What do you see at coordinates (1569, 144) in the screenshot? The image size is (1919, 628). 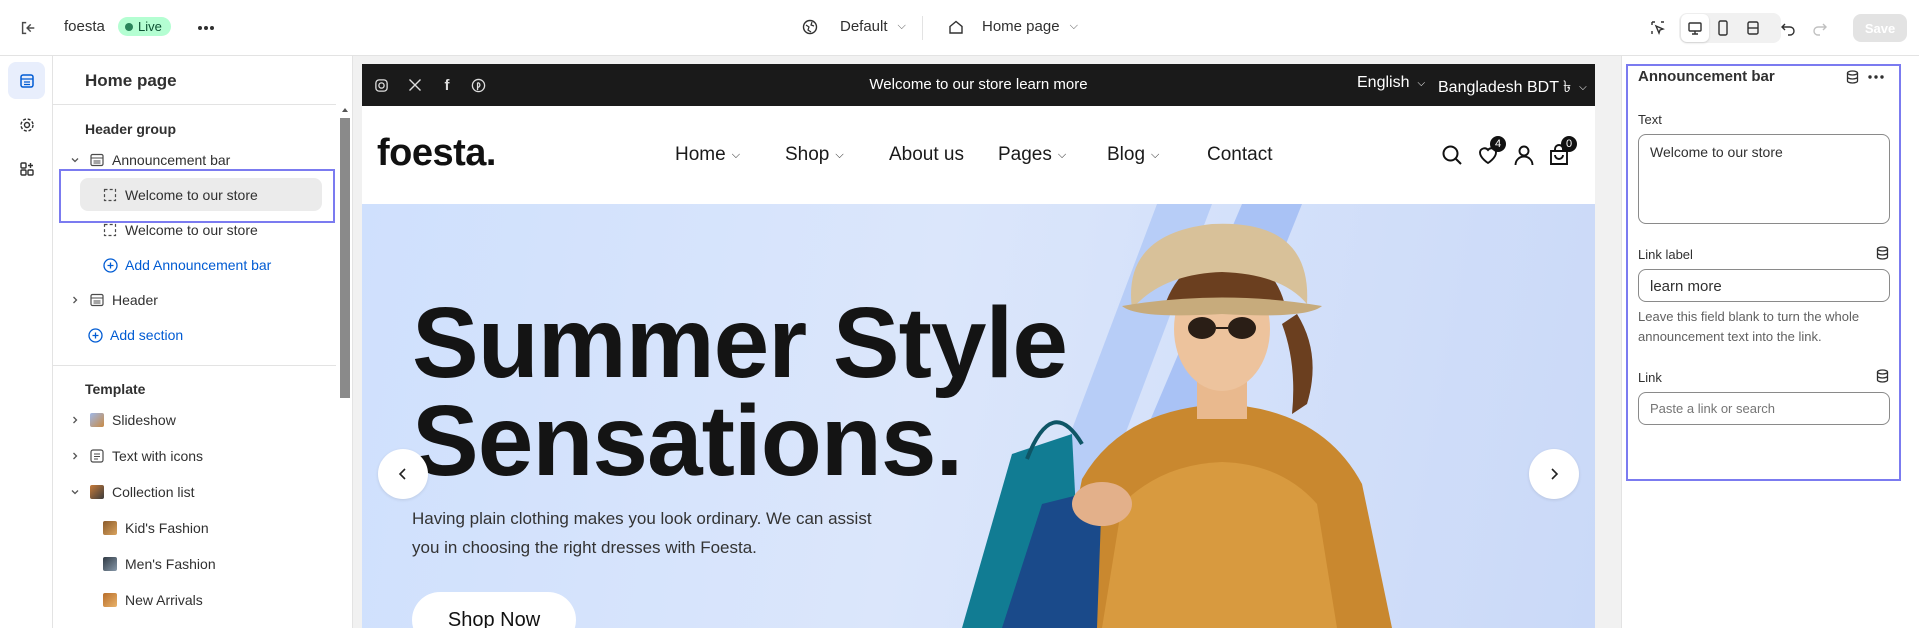 I see `cart-count-badge: 0` at bounding box center [1569, 144].